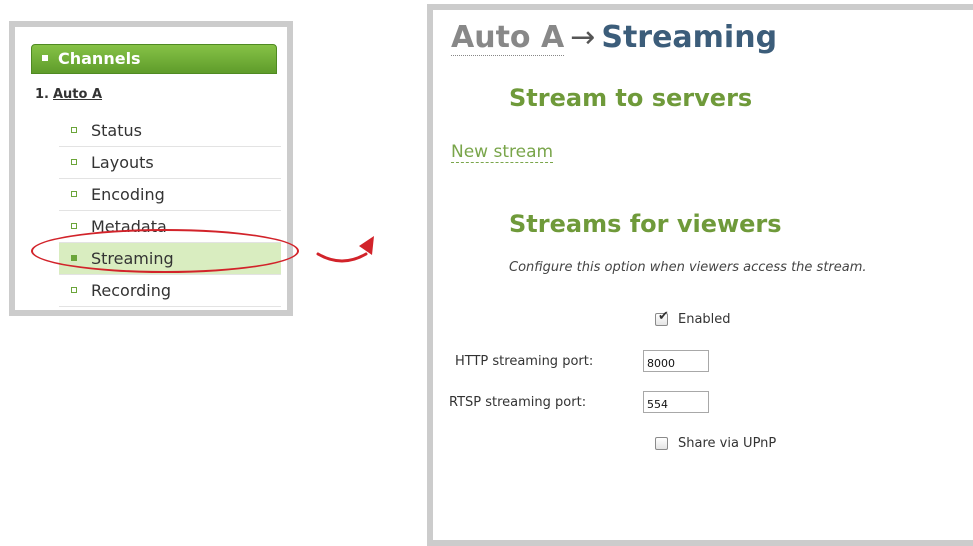 This screenshot has width=973, height=546. I want to click on channels-header-label: Channels, so click(99, 58).